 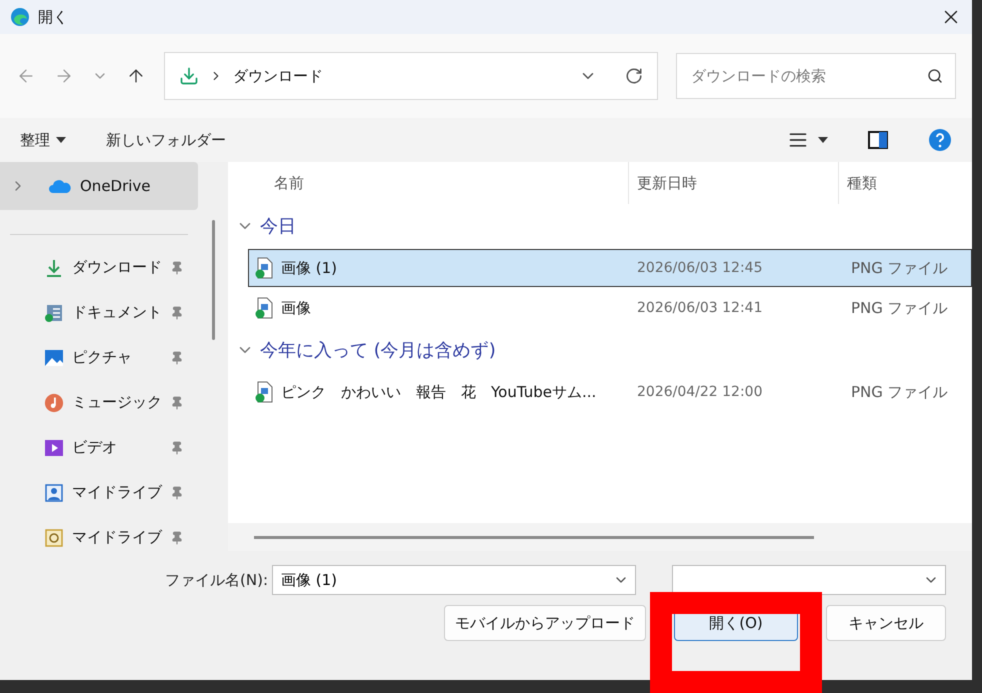 What do you see at coordinates (886, 623) in the screenshot?
I see `dialog-button: キャンセル` at bounding box center [886, 623].